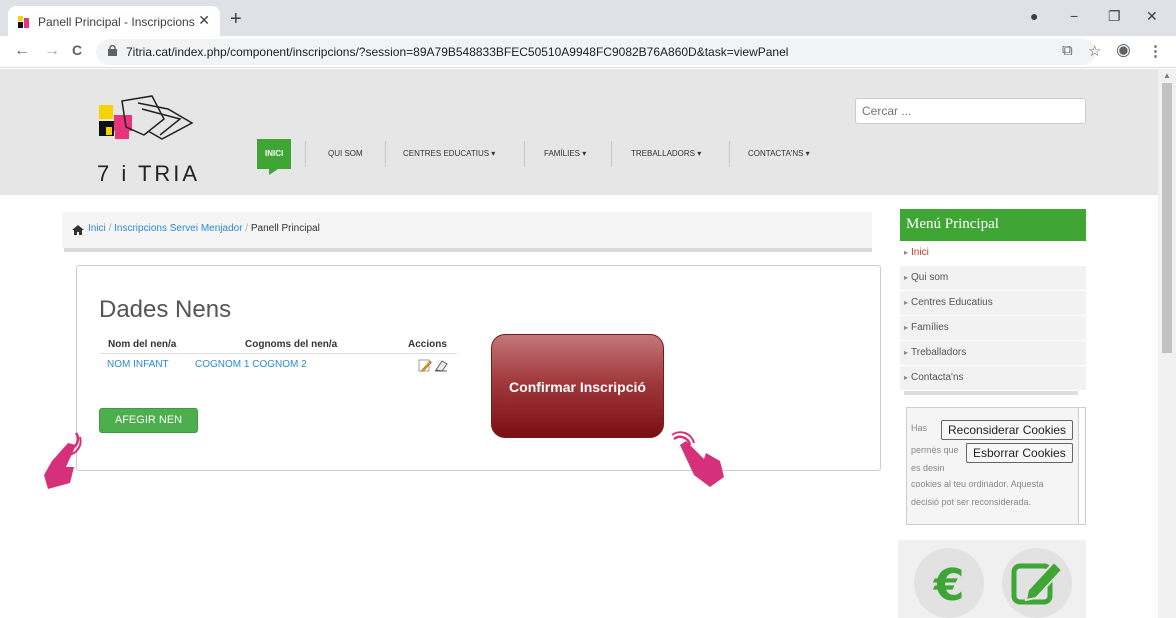  What do you see at coordinates (1007, 430) in the screenshot?
I see `reconsider-cookies-button: Reconsiderar Cookies` at bounding box center [1007, 430].